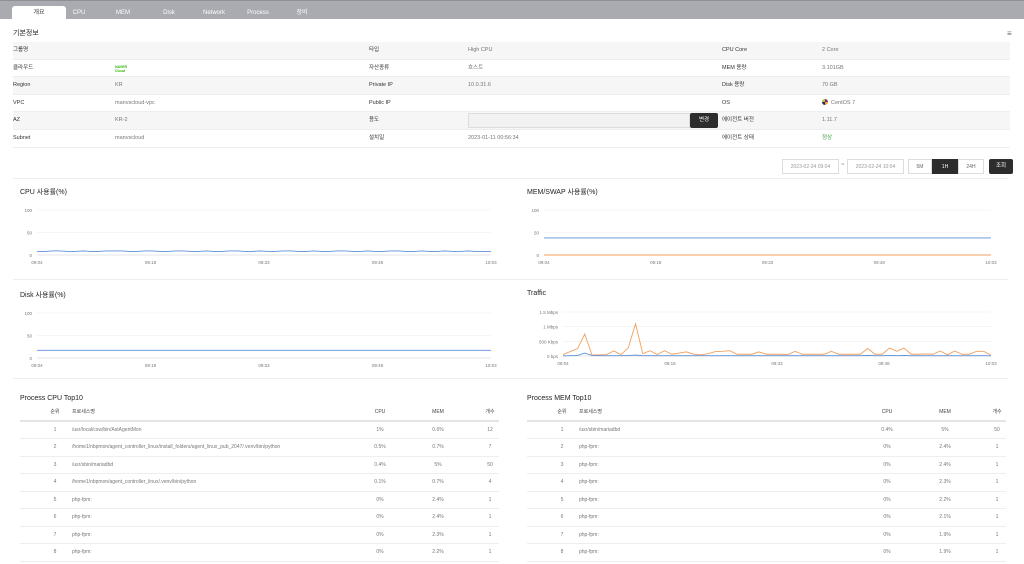  What do you see at coordinates (479, 85) in the screenshot?
I see `info-value: 10.0.31.6` at bounding box center [479, 85].